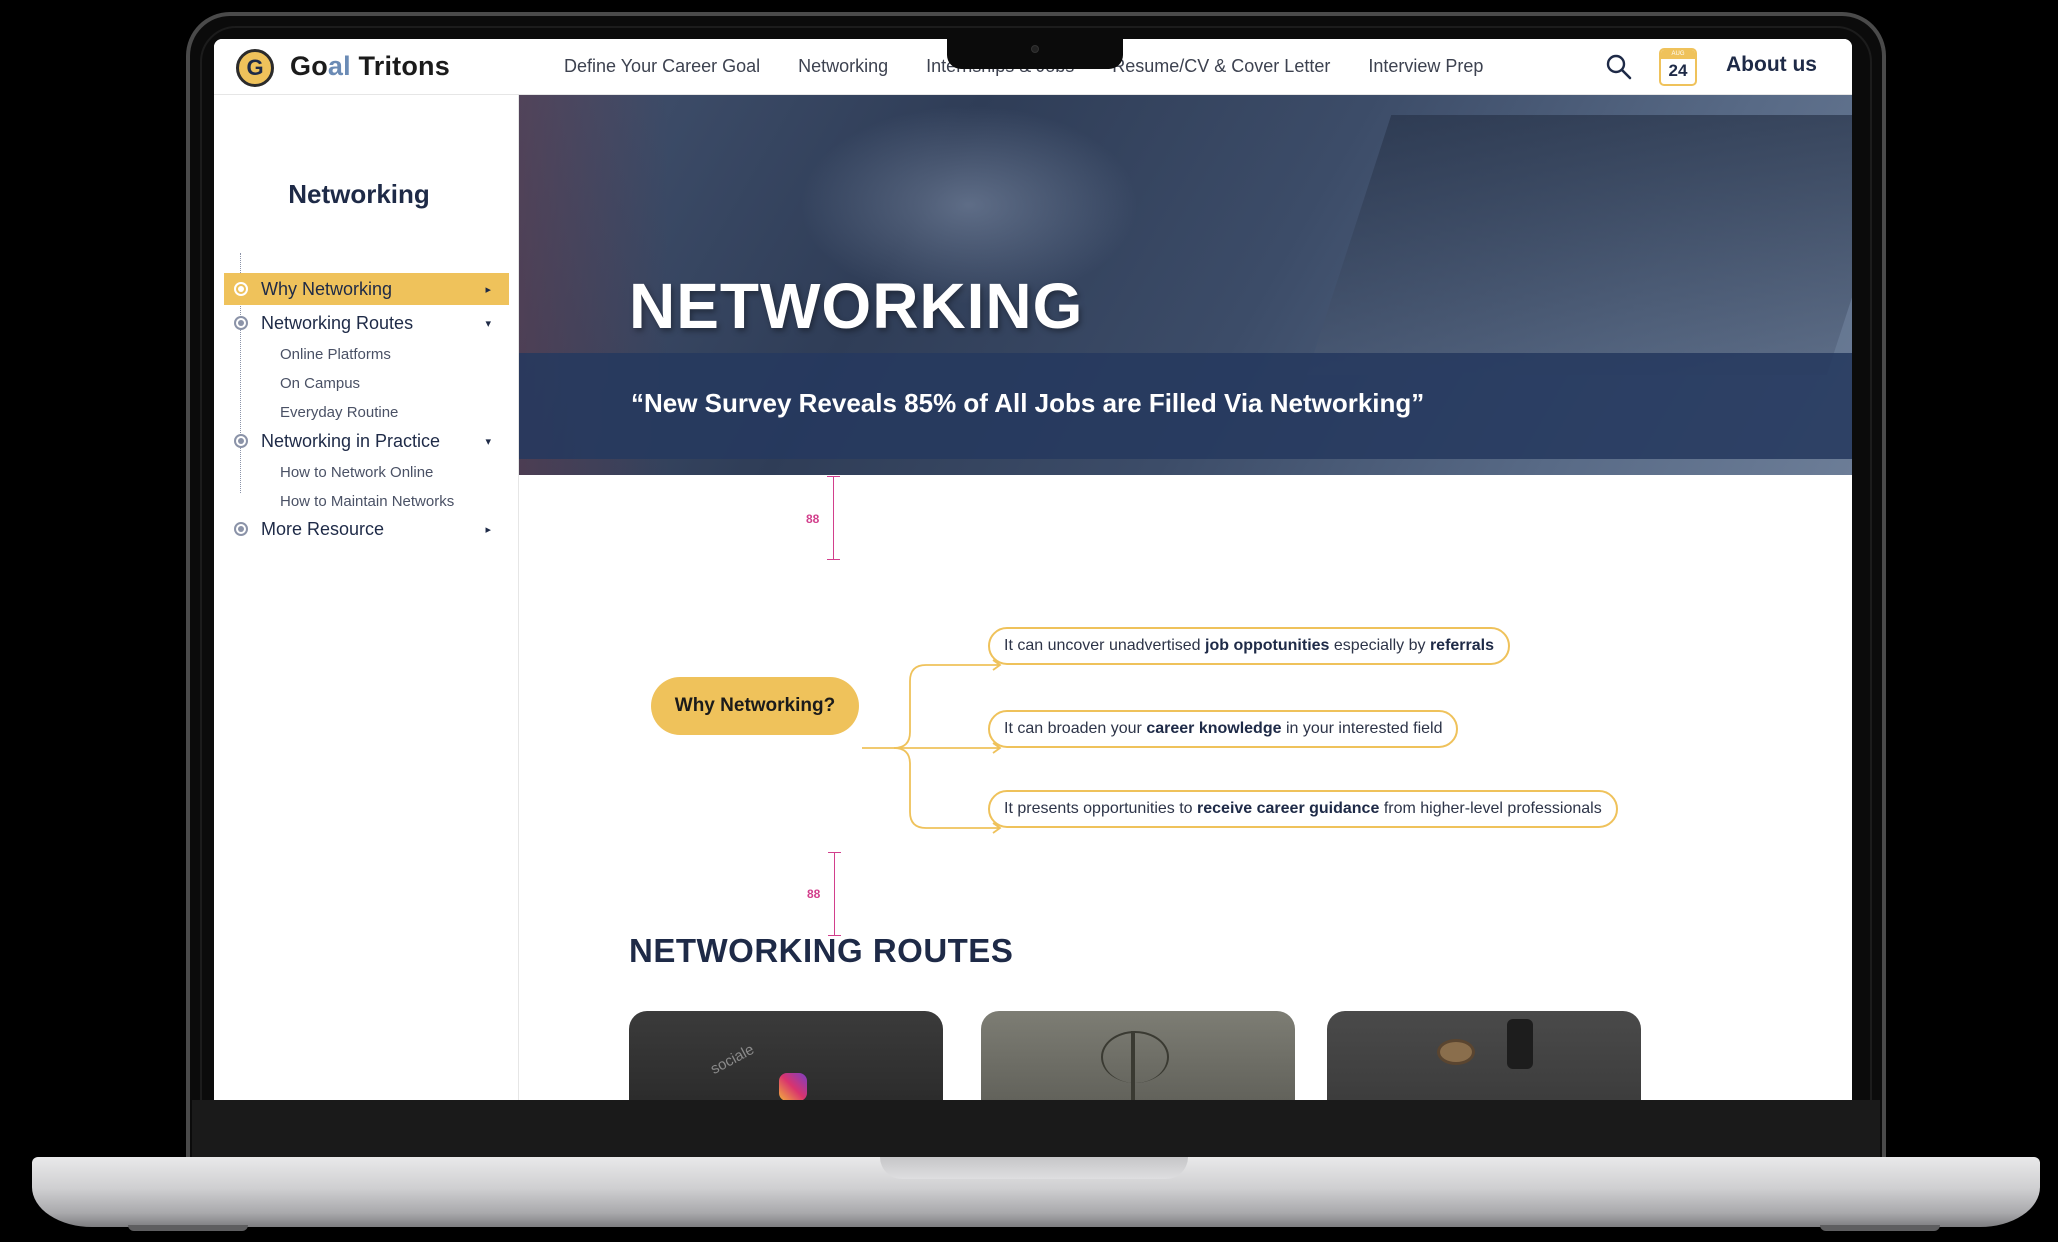 The height and width of the screenshot is (1242, 2058). I want to click on site-logo: Goal Tritons, so click(370, 66).